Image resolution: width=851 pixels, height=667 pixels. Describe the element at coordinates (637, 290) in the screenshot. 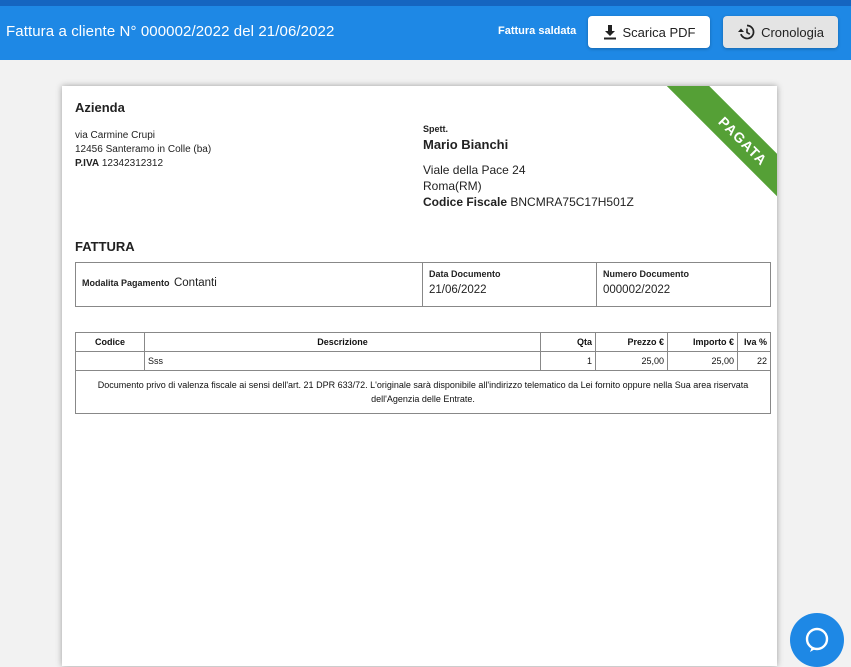

I see `document-number-value: 000002/2022` at that location.